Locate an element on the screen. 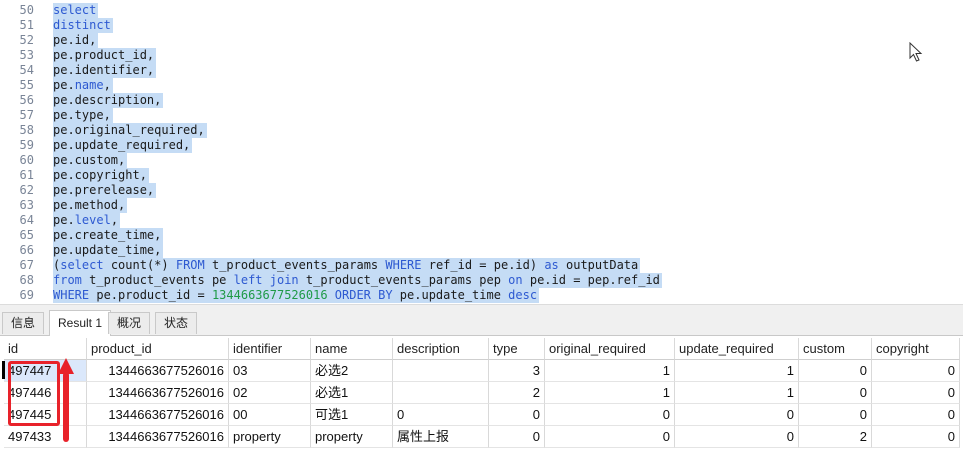 Image resolution: width=963 pixels, height=458 pixels. column-header-id: id is located at coordinates (45, 349).